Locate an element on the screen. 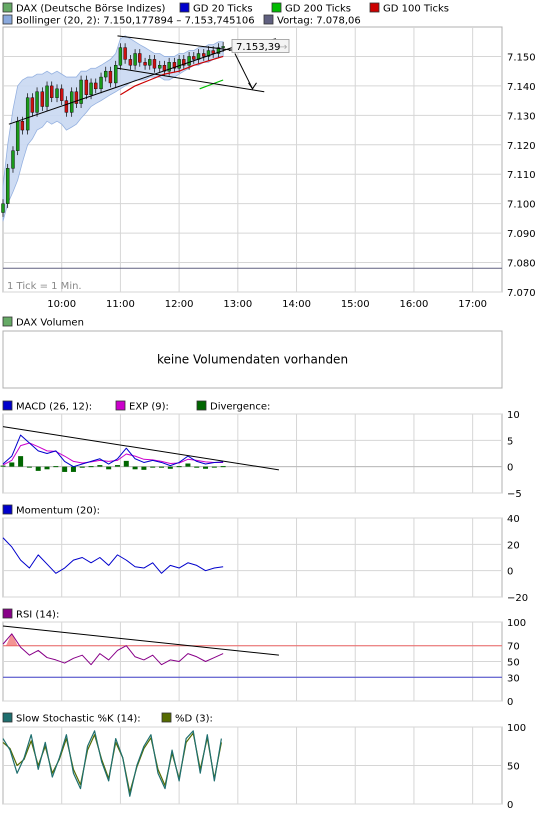 This screenshot has height=827, width=545. legend-label: GD 20 Ticks is located at coordinates (223, 9).